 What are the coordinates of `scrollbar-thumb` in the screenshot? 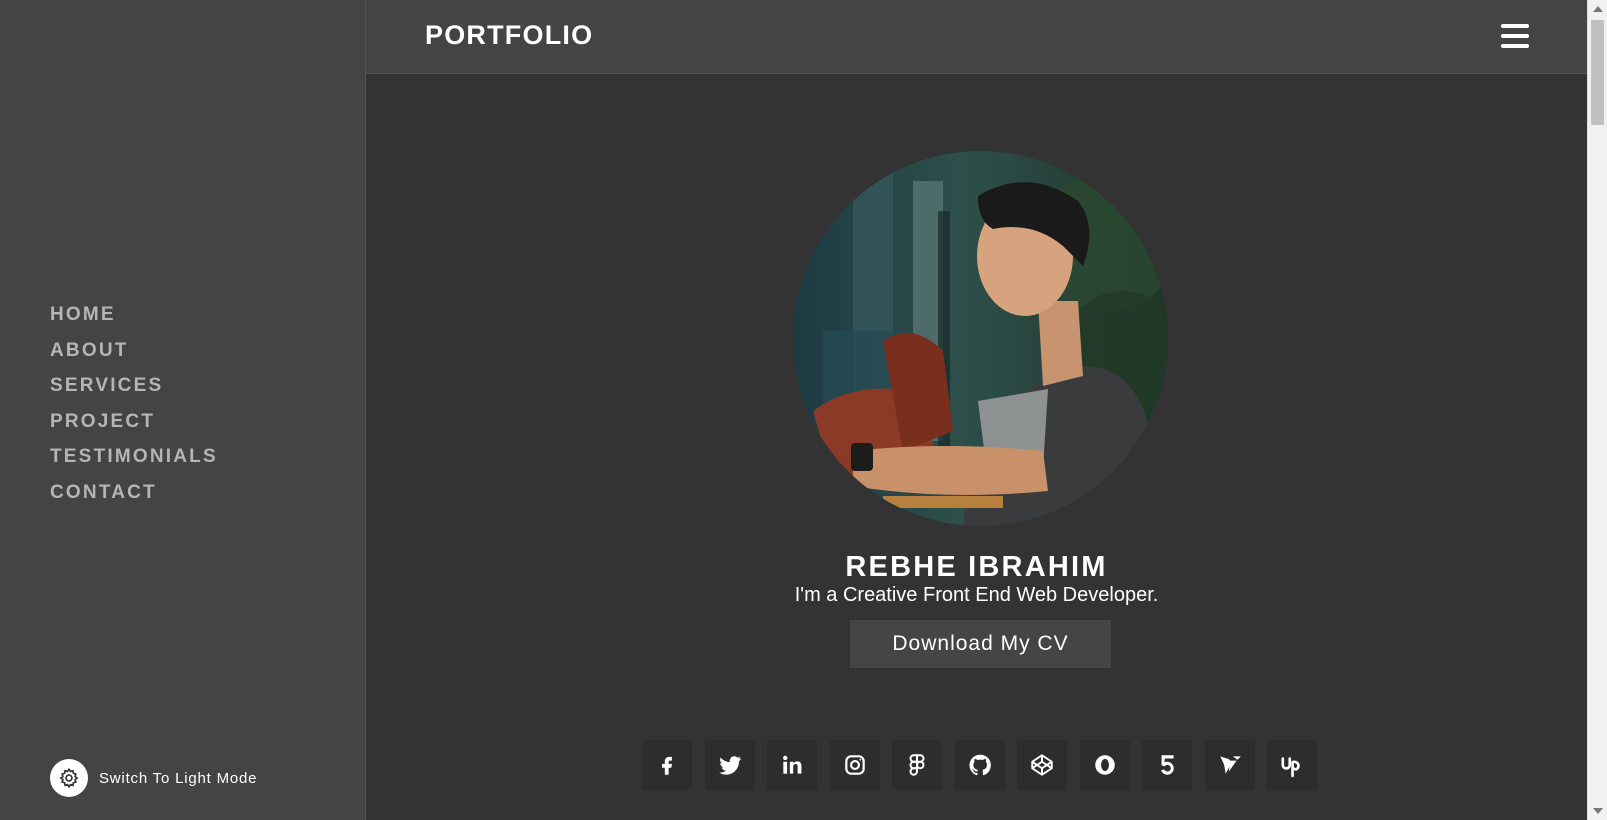 It's located at (1597, 72).